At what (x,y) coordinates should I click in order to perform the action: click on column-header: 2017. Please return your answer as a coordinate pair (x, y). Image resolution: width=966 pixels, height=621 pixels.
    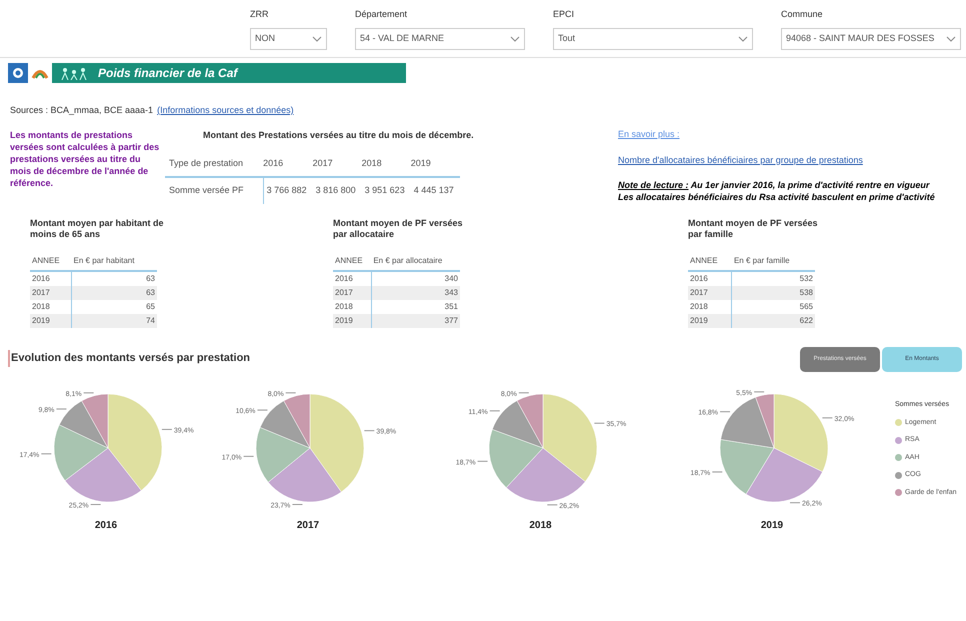
    Looking at the image, I should click on (337, 163).